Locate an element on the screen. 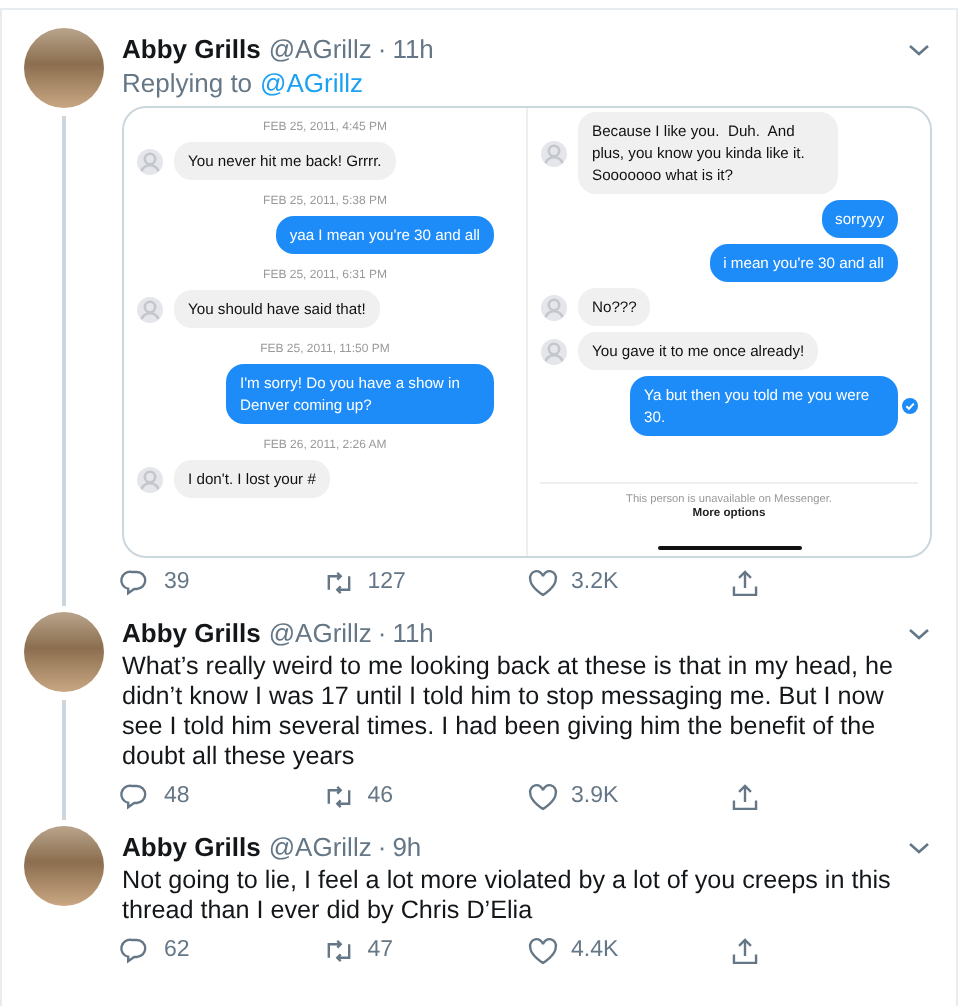  tweet-text: Not going to lie, I feel a lot more violated by a lot of you creeps in this thread than I ever did by Chris D’Elia is located at coordinates (507, 896).